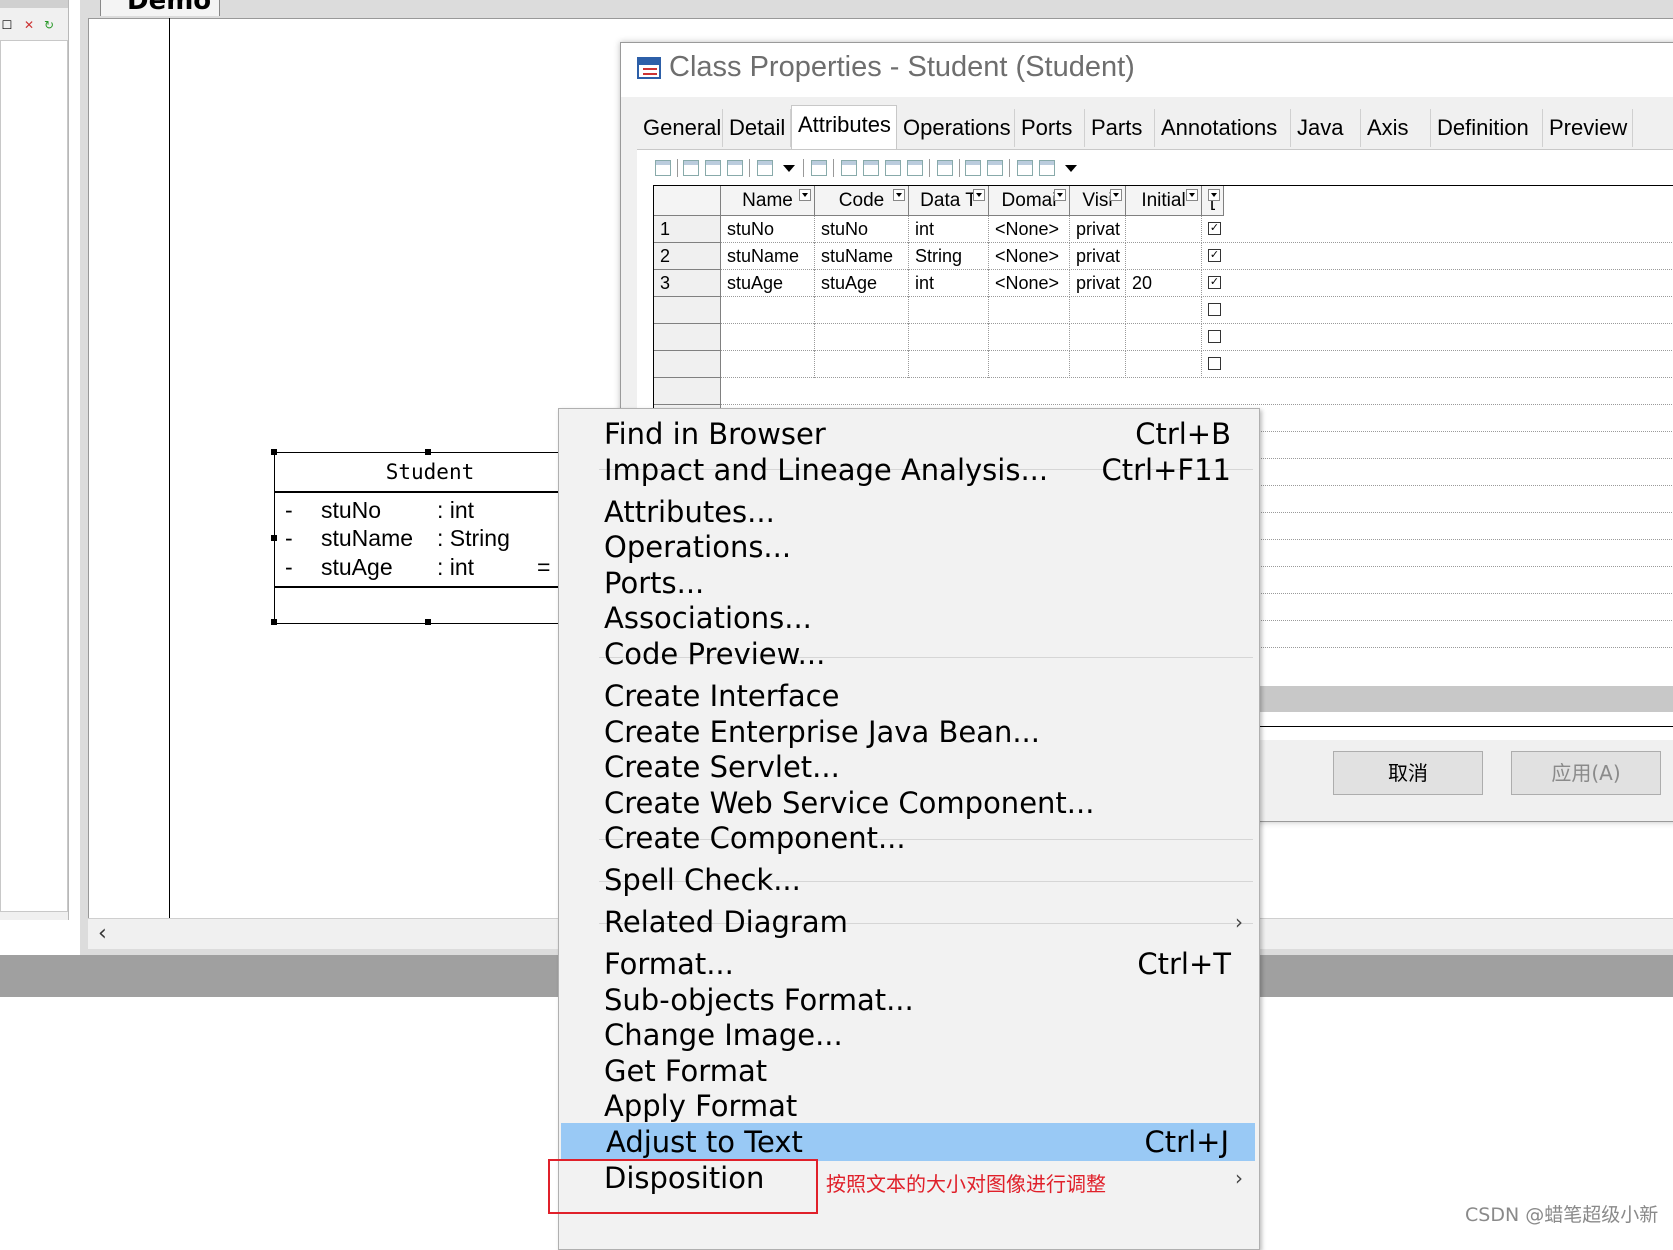  What do you see at coordinates (768, 283) in the screenshot?
I see `table-cell-name: stuAge` at bounding box center [768, 283].